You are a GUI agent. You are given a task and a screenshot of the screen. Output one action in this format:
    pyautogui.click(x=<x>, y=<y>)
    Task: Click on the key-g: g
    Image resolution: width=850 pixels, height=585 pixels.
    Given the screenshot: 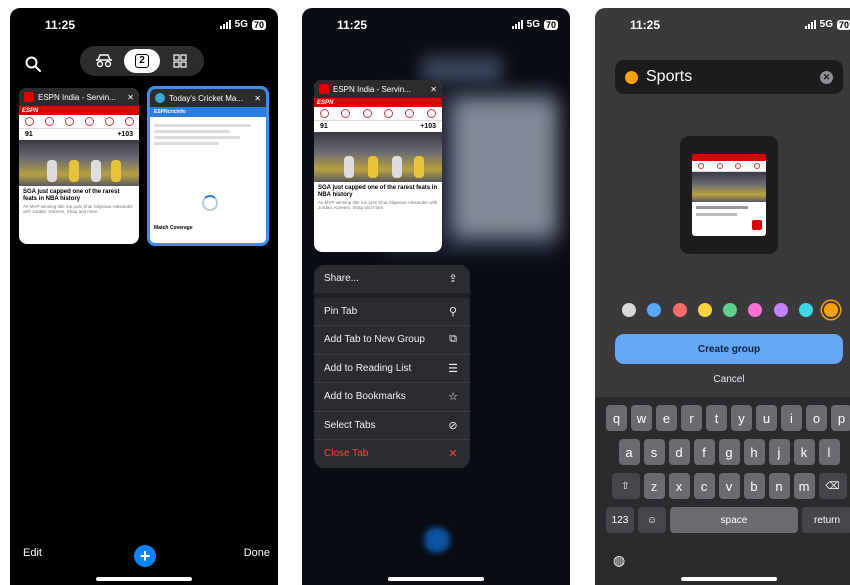 What is the action you would take?
    pyautogui.click(x=729, y=452)
    